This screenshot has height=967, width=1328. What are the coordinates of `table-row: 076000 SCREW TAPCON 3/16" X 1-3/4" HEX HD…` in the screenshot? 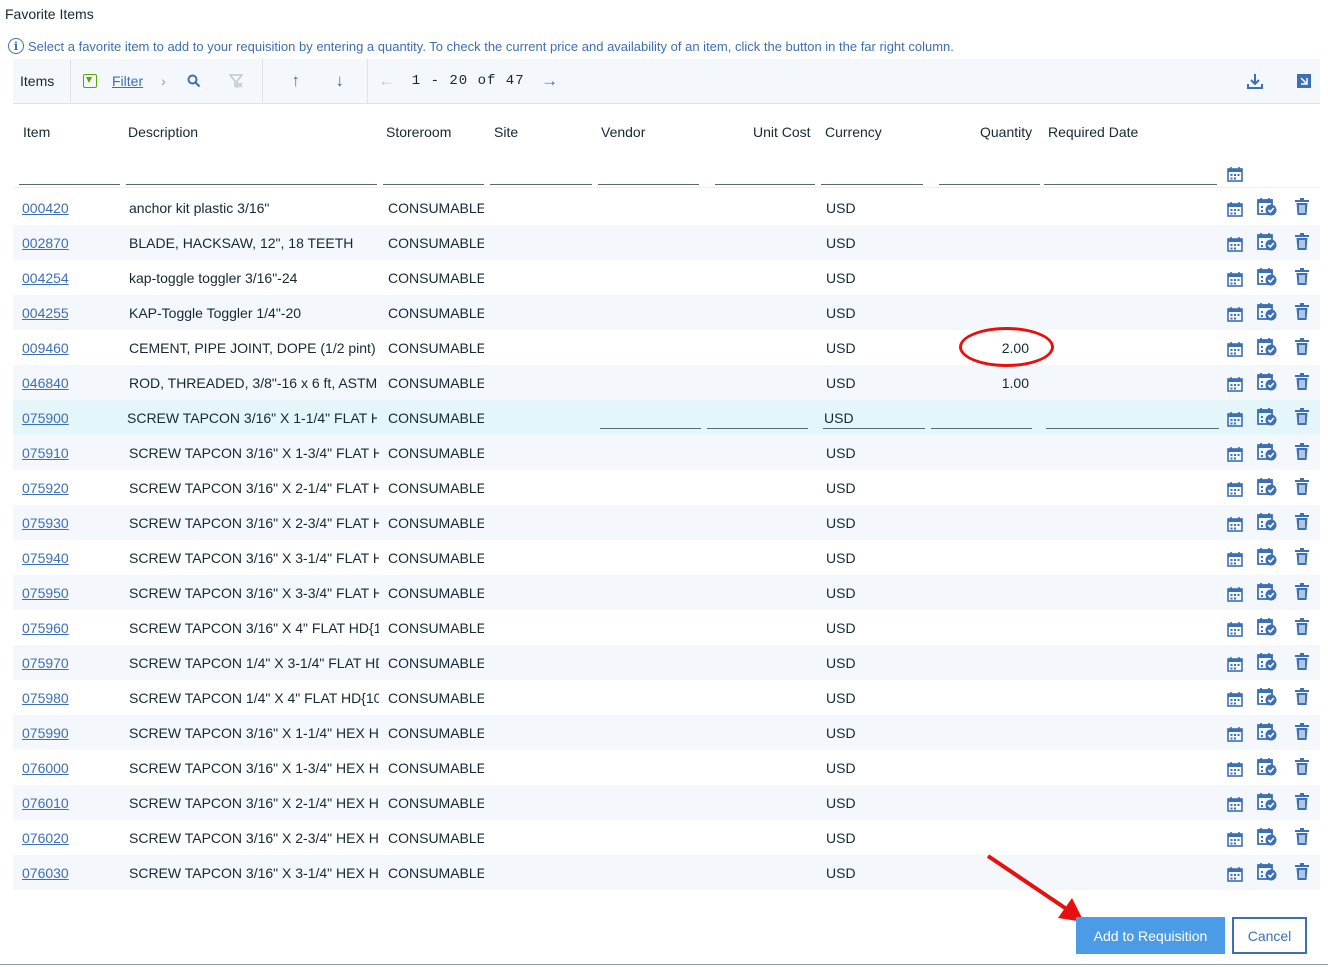 It's located at (666, 767).